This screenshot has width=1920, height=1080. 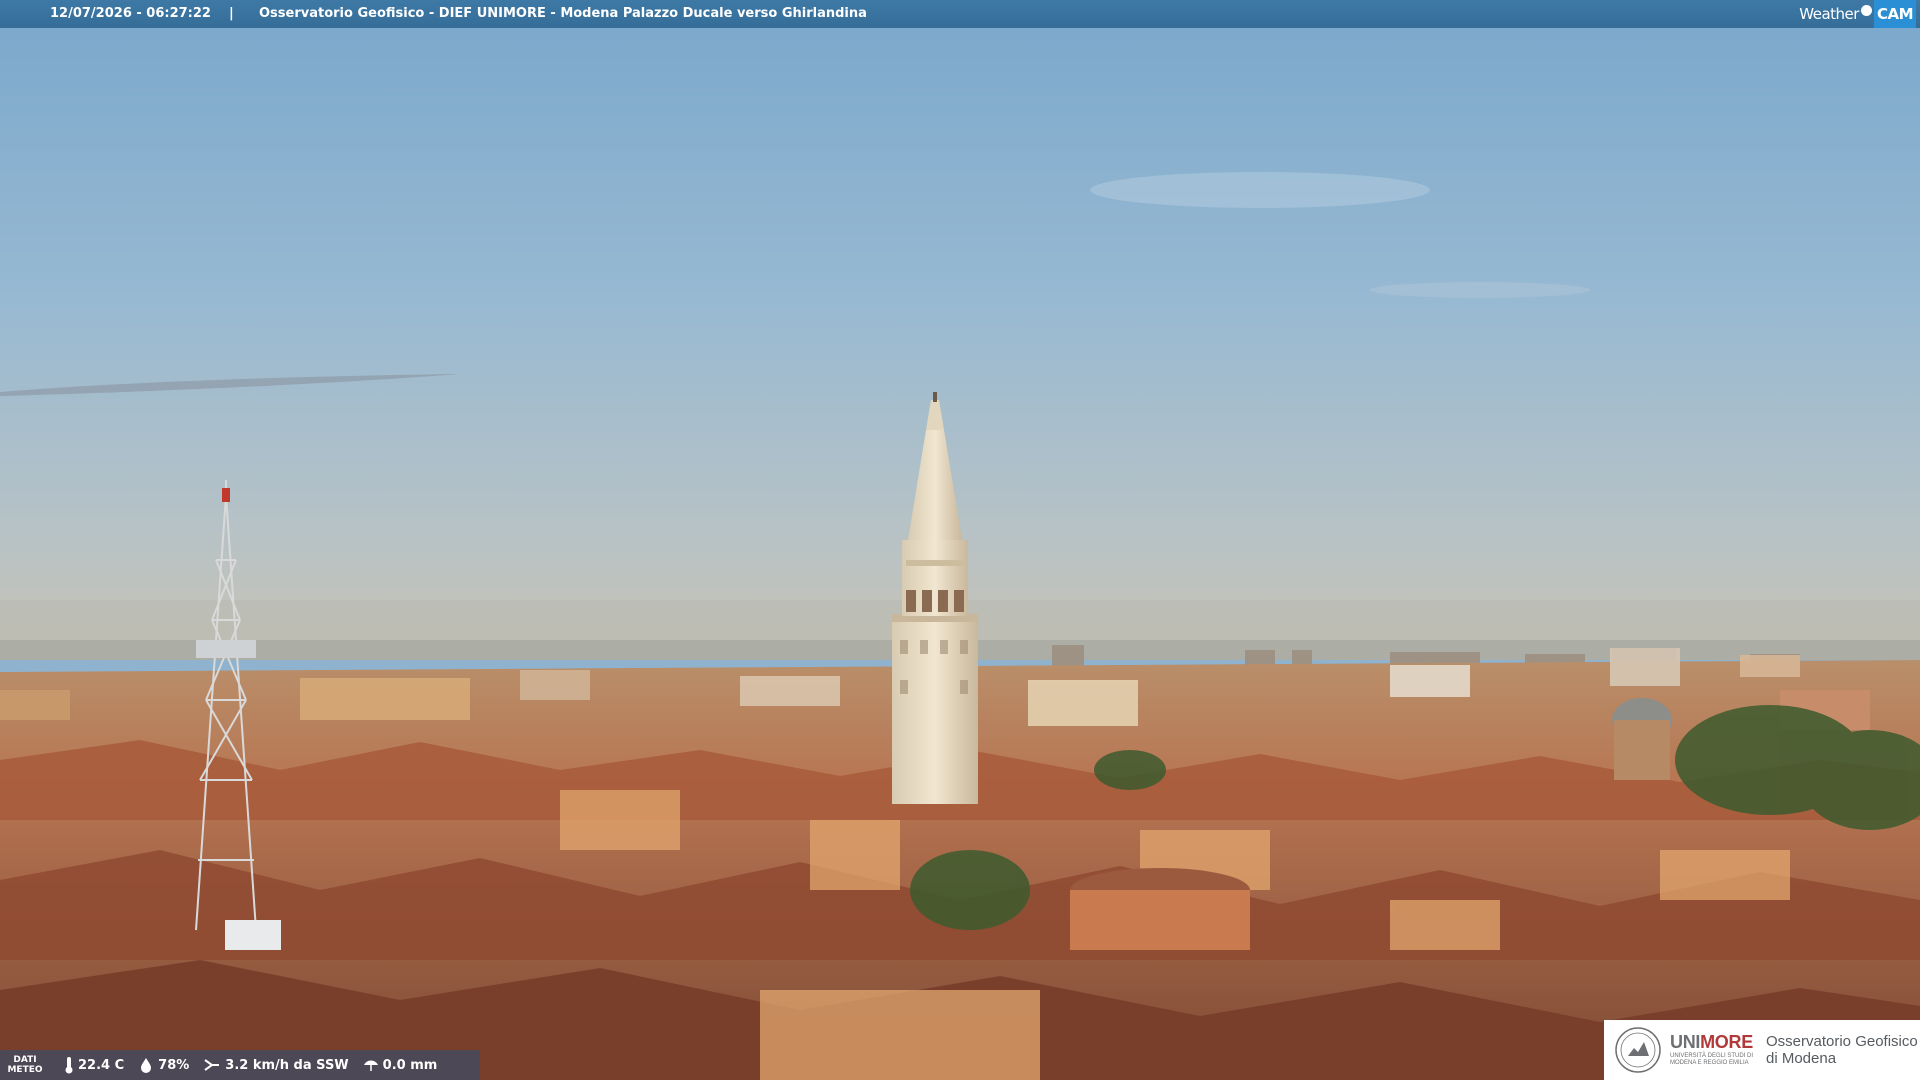 I want to click on humidity-value: 78%, so click(x=174, y=1065).